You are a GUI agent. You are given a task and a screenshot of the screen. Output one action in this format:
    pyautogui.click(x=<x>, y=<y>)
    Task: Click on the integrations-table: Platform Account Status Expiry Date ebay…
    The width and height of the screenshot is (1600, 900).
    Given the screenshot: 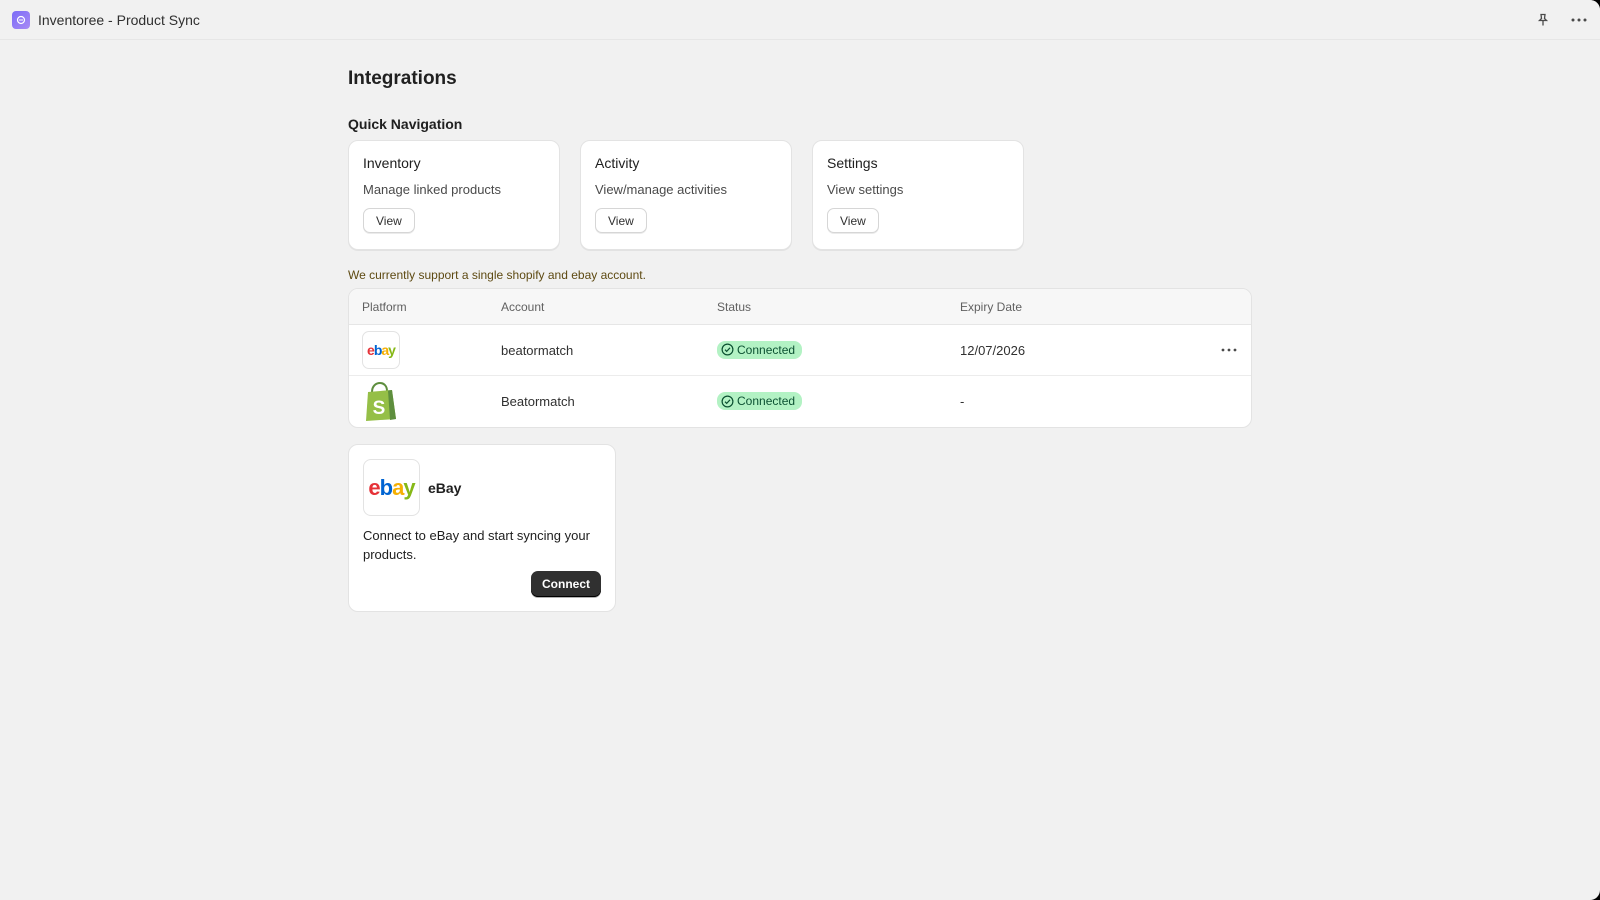 What is the action you would take?
    pyautogui.click(x=800, y=358)
    